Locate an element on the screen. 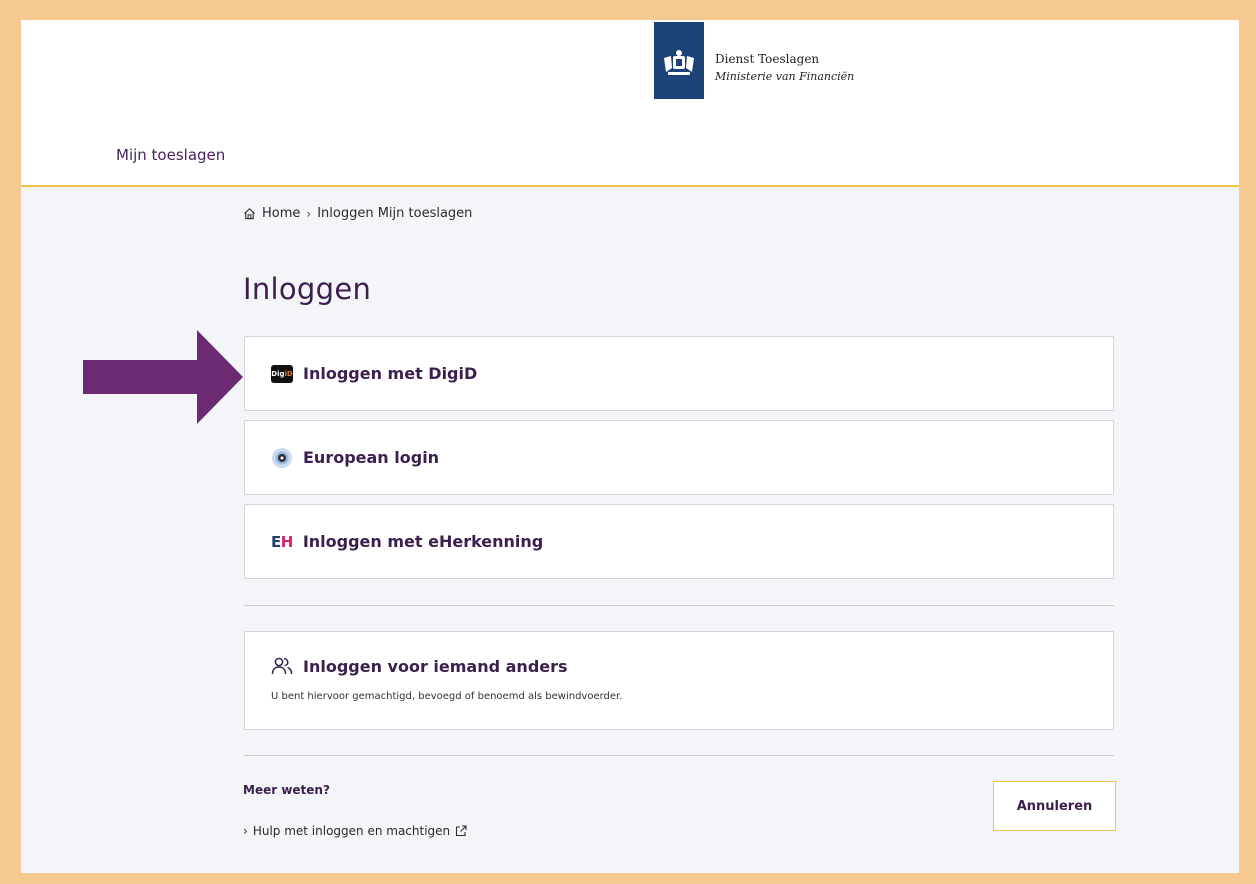 This screenshot has width=1256, height=884. rijksoverheid-logo is located at coordinates (679, 60).